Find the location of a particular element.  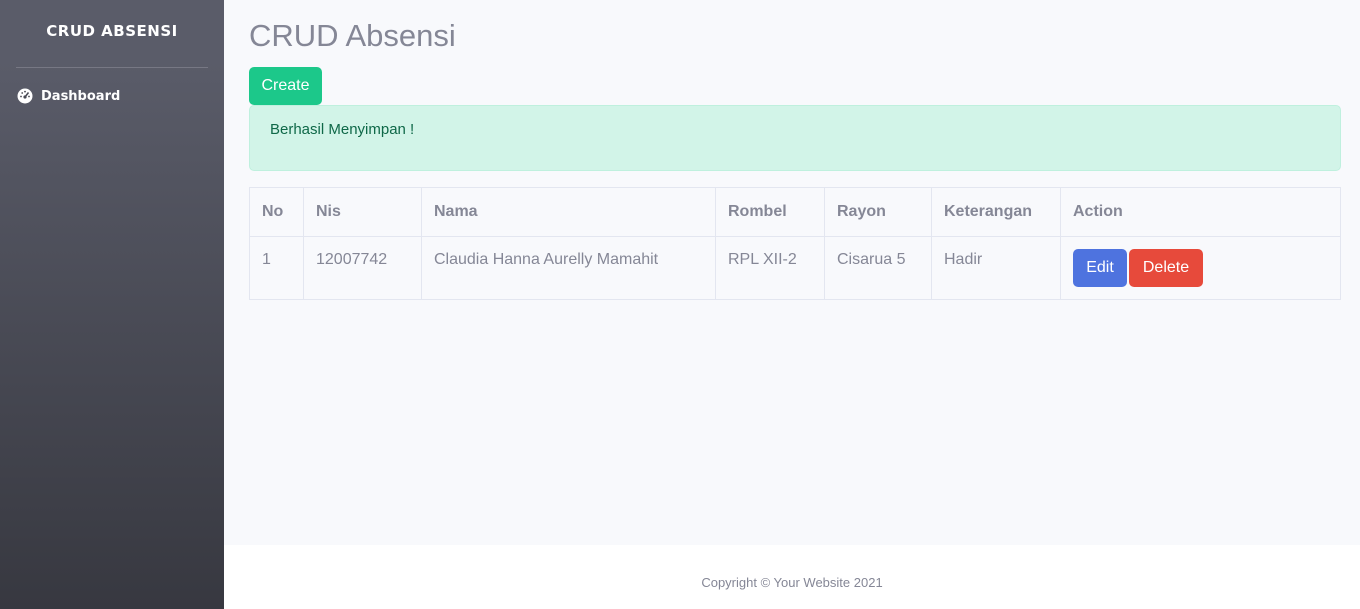

page-title: CRUD Absensi is located at coordinates (352, 35).